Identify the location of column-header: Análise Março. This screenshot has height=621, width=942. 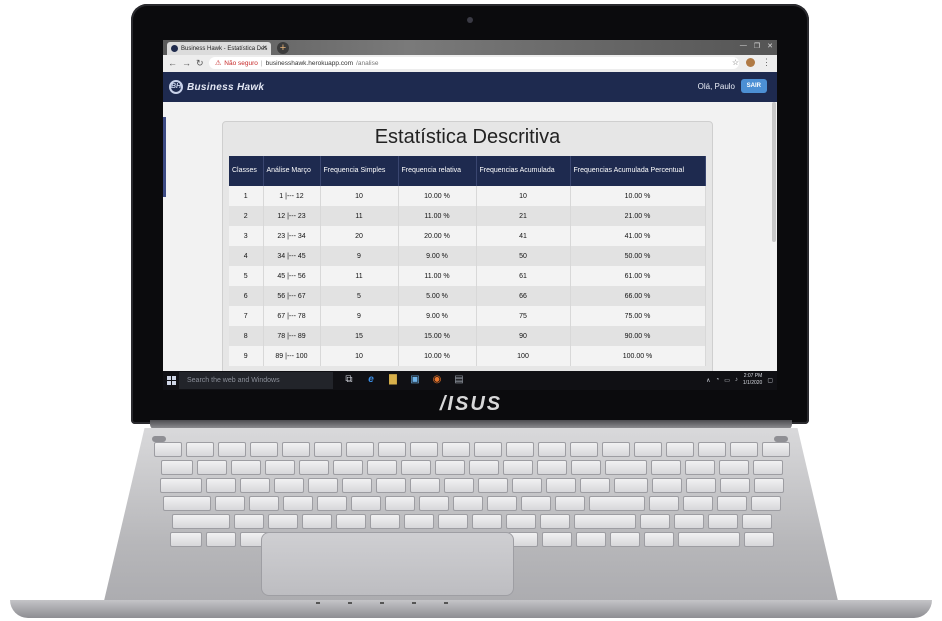
(292, 171).